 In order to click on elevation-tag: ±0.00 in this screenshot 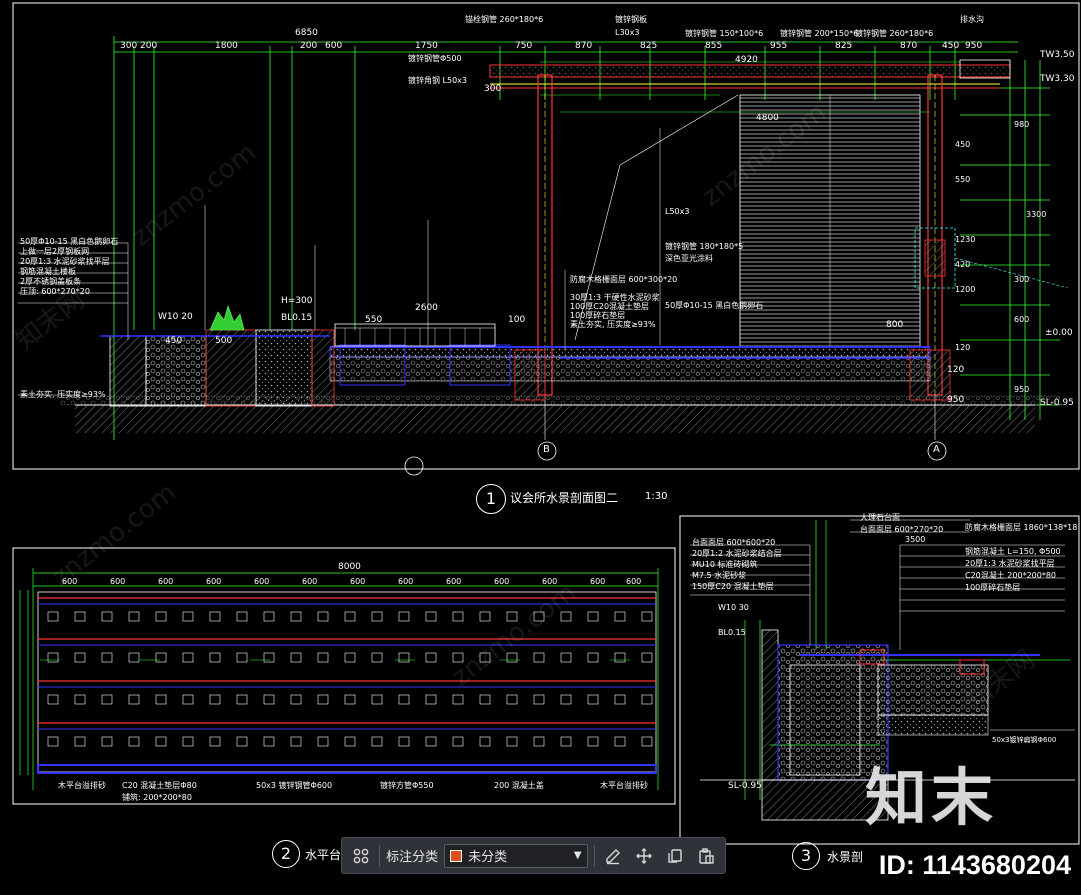, I will do `click(1059, 333)`.